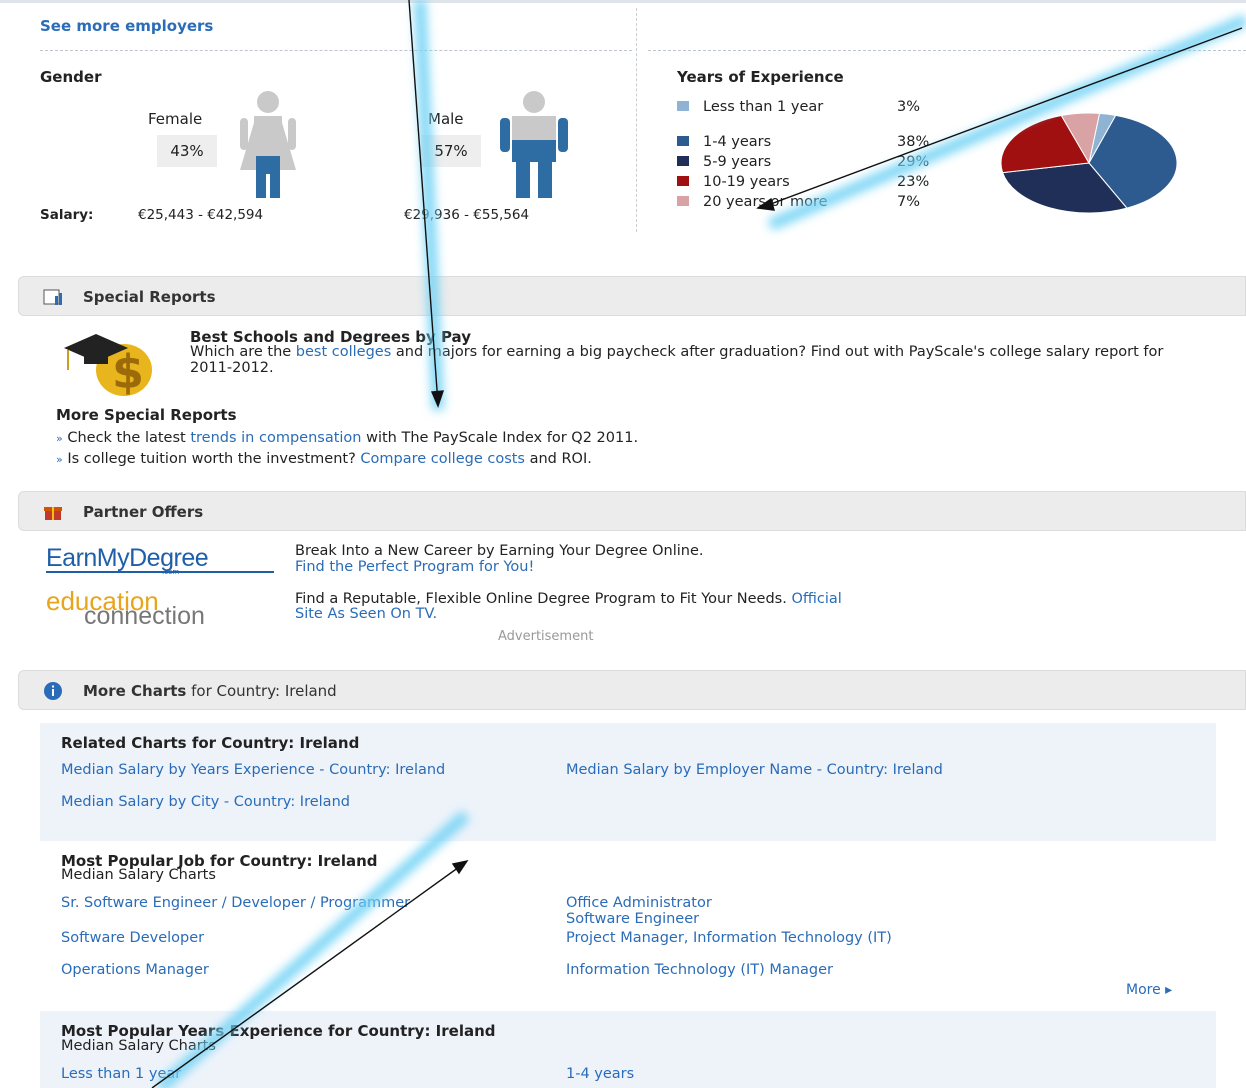 The width and height of the screenshot is (1246, 1088). What do you see at coordinates (275, 438) in the screenshot?
I see `trends-compensation-link: trends in compensation` at bounding box center [275, 438].